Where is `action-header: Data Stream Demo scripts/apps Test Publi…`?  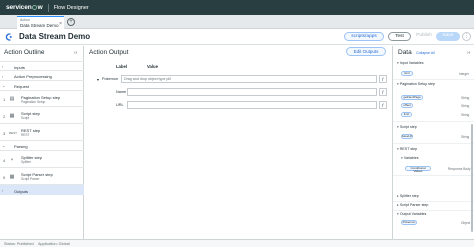
action-header: Data Stream Demo scripts/apps Test Publi… is located at coordinates (237, 37).